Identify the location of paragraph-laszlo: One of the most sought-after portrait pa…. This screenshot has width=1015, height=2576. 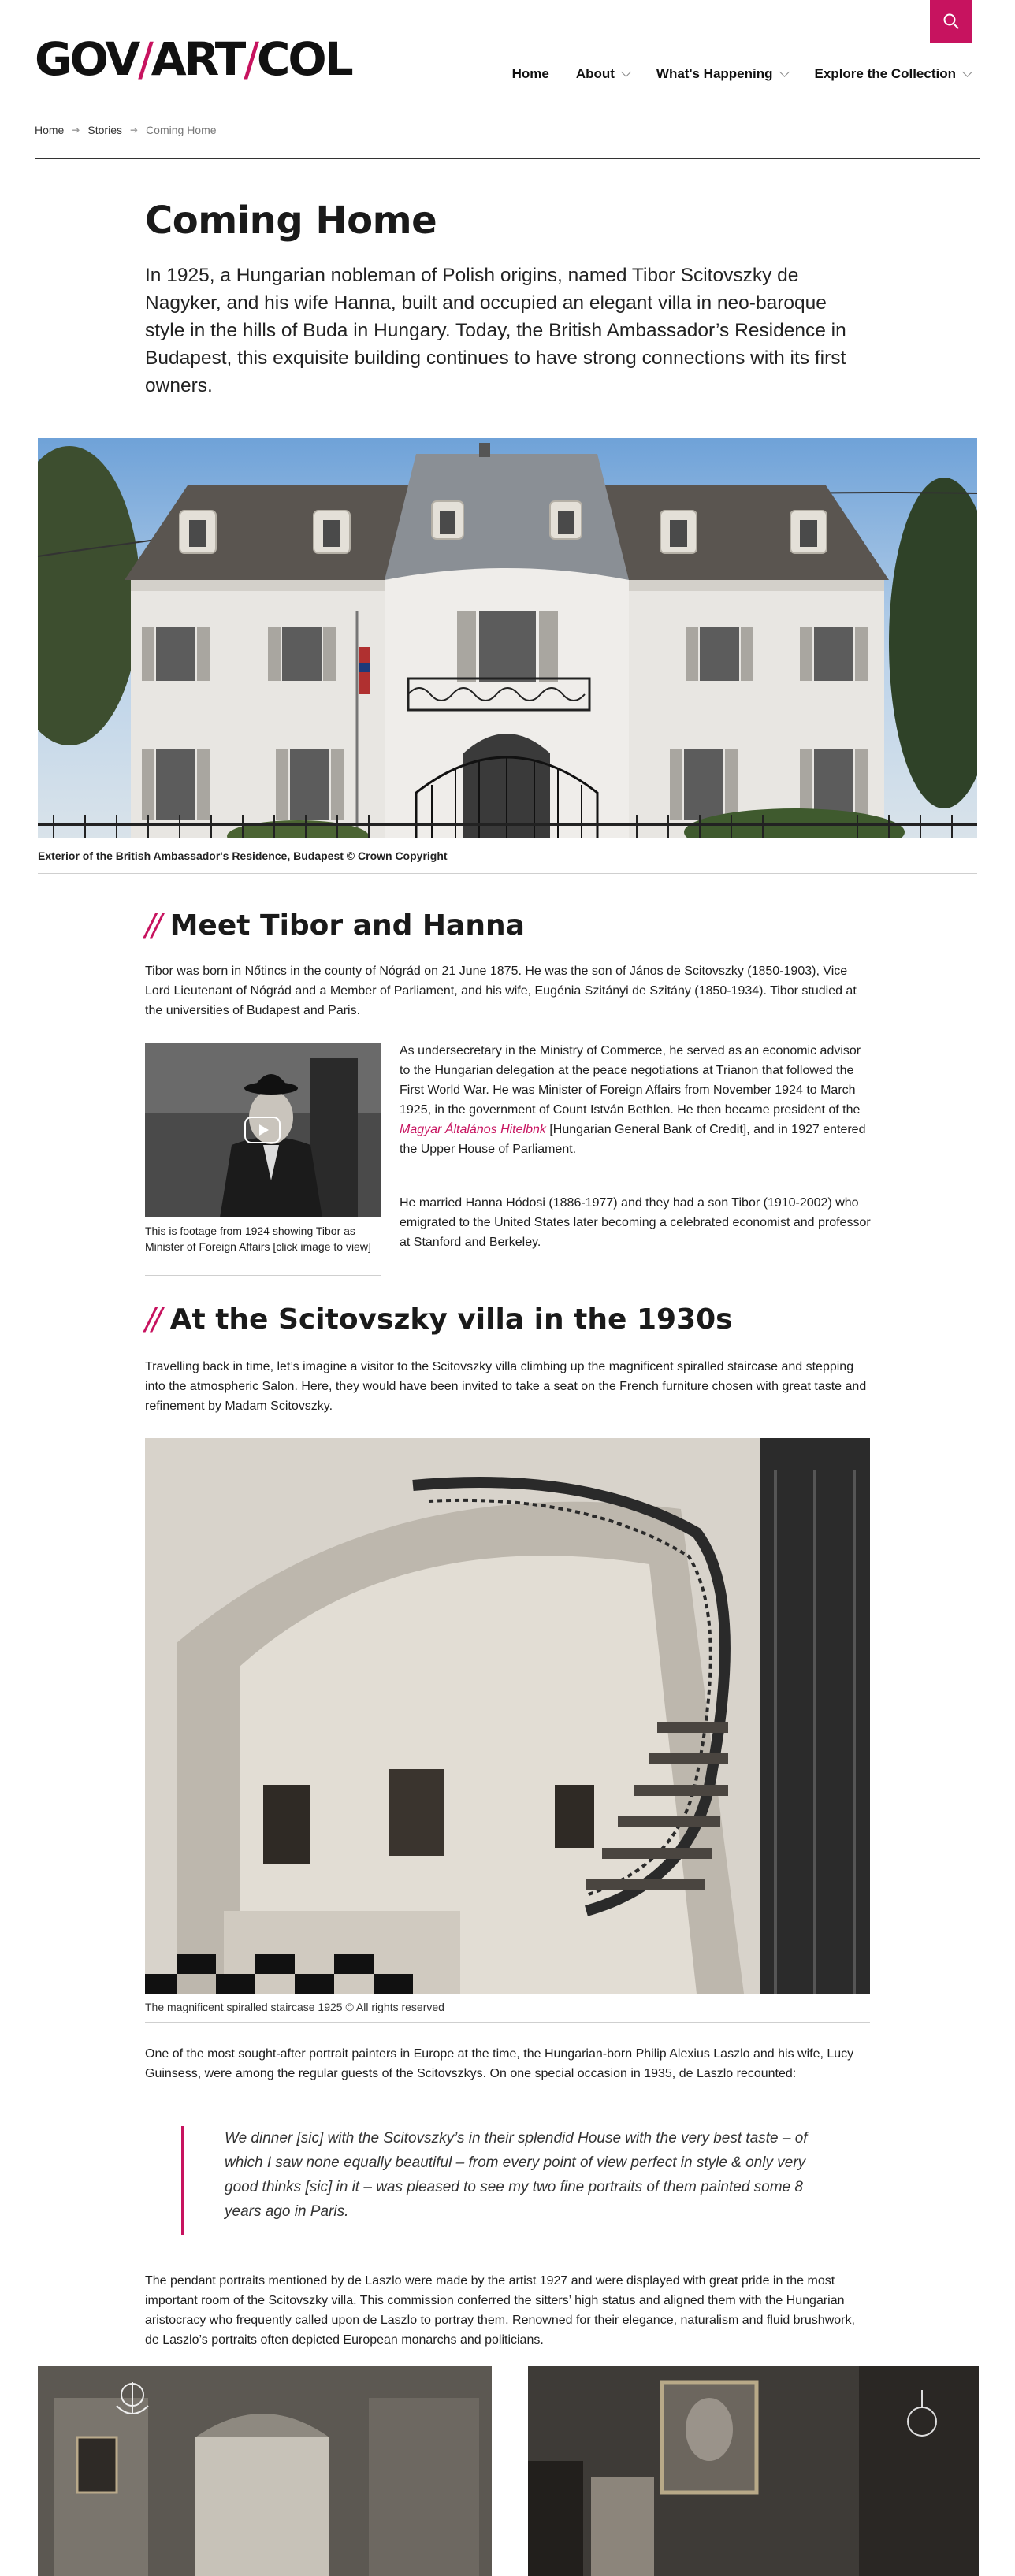
(500, 2063).